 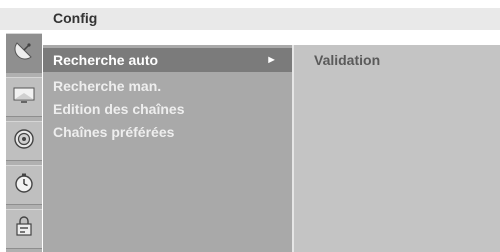 I want to click on sidebar-item-picture, so click(x=24, y=97).